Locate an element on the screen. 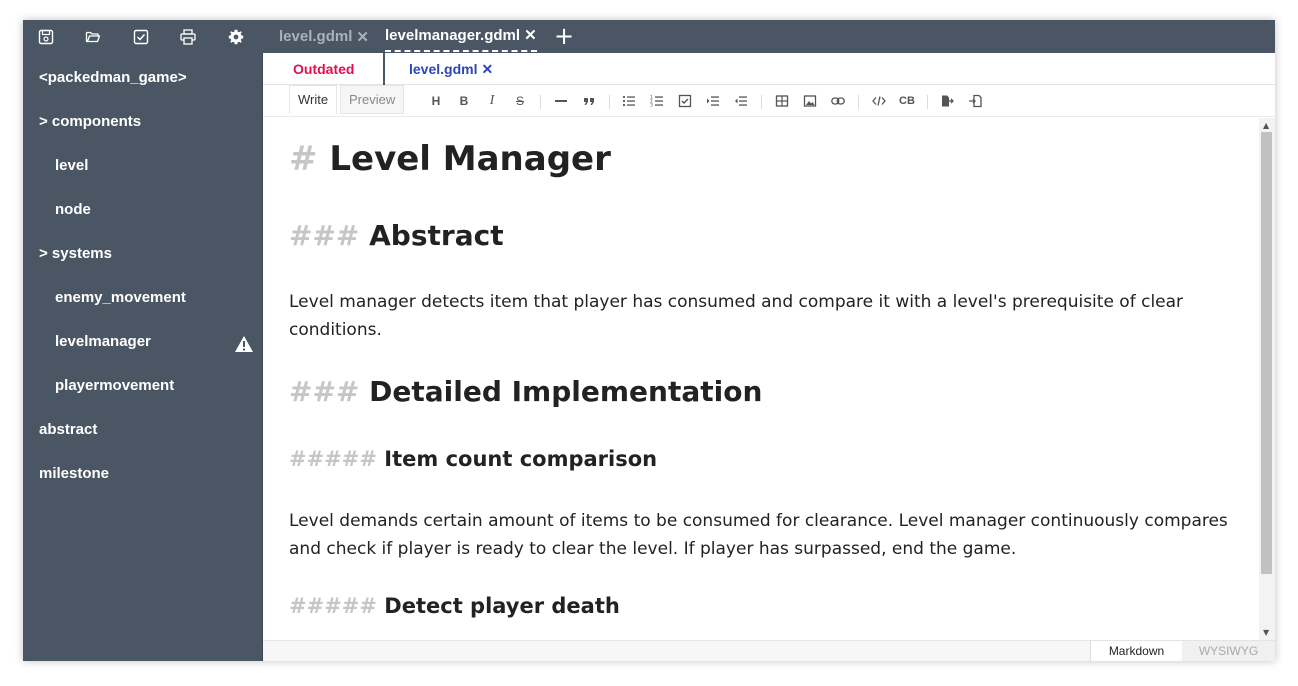  print-icon is located at coordinates (188, 37).